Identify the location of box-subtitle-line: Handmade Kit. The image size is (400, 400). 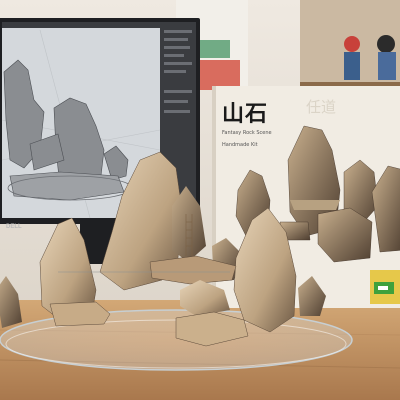
(240, 145).